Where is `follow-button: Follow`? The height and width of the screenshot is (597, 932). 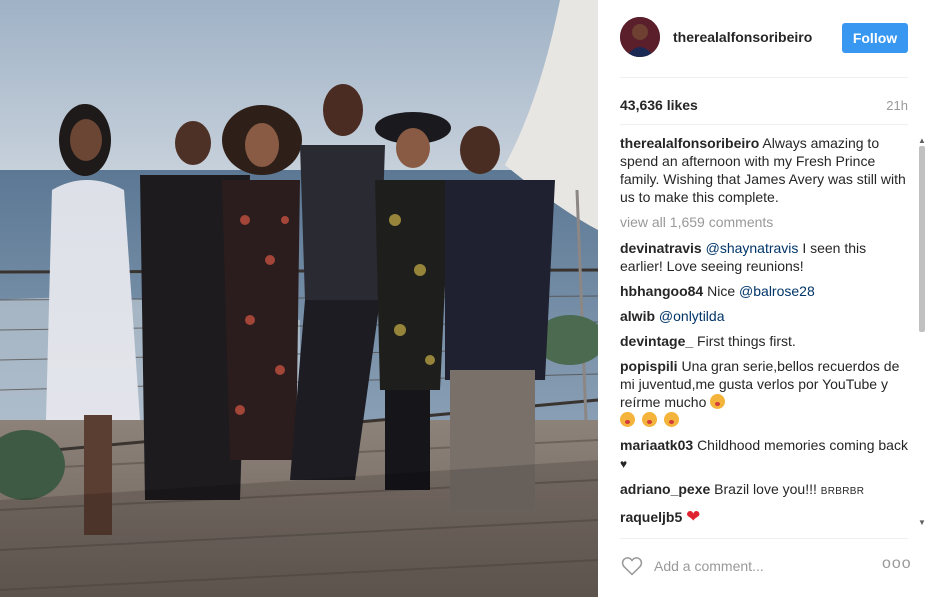 follow-button: Follow is located at coordinates (875, 38).